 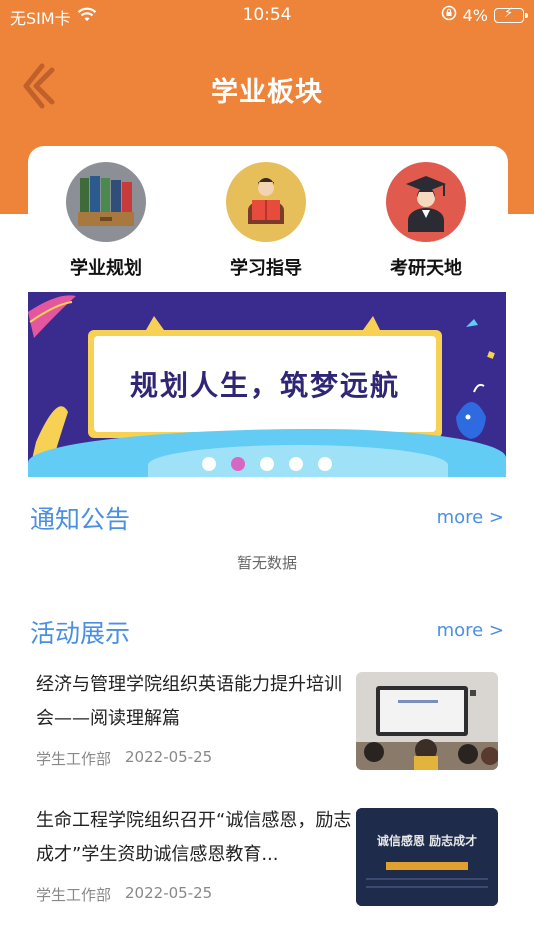 What do you see at coordinates (80, 633) in the screenshot?
I see `activities-title: 活动展示` at bounding box center [80, 633].